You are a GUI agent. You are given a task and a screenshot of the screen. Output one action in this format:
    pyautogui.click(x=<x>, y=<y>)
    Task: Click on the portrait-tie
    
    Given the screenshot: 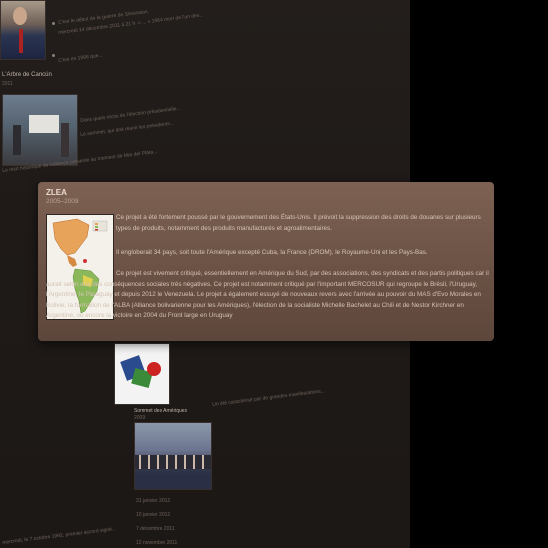 What is the action you would take?
    pyautogui.click(x=21, y=41)
    